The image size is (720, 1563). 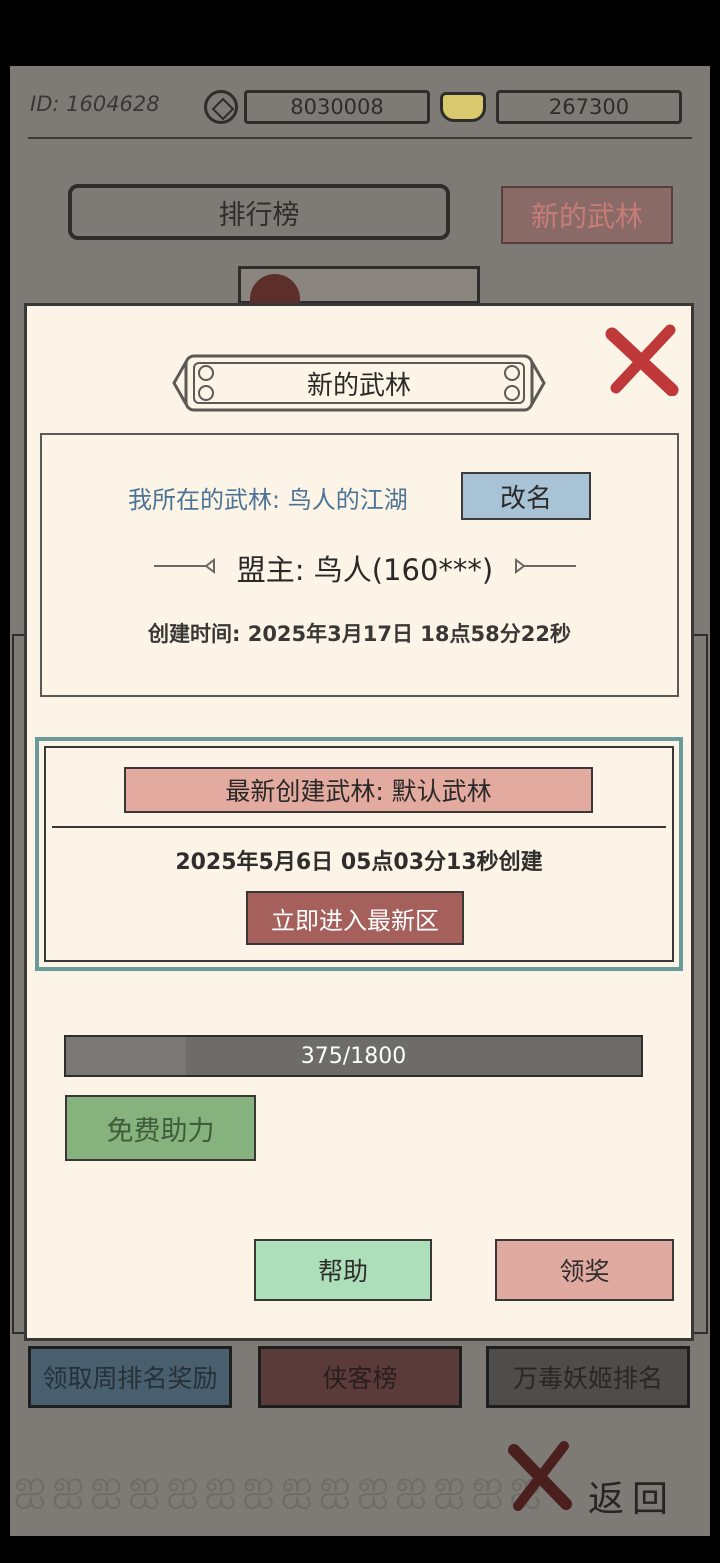 What do you see at coordinates (358, 790) in the screenshot?
I see `latest-wulin-name: 最新创建武林: 默认武林` at bounding box center [358, 790].